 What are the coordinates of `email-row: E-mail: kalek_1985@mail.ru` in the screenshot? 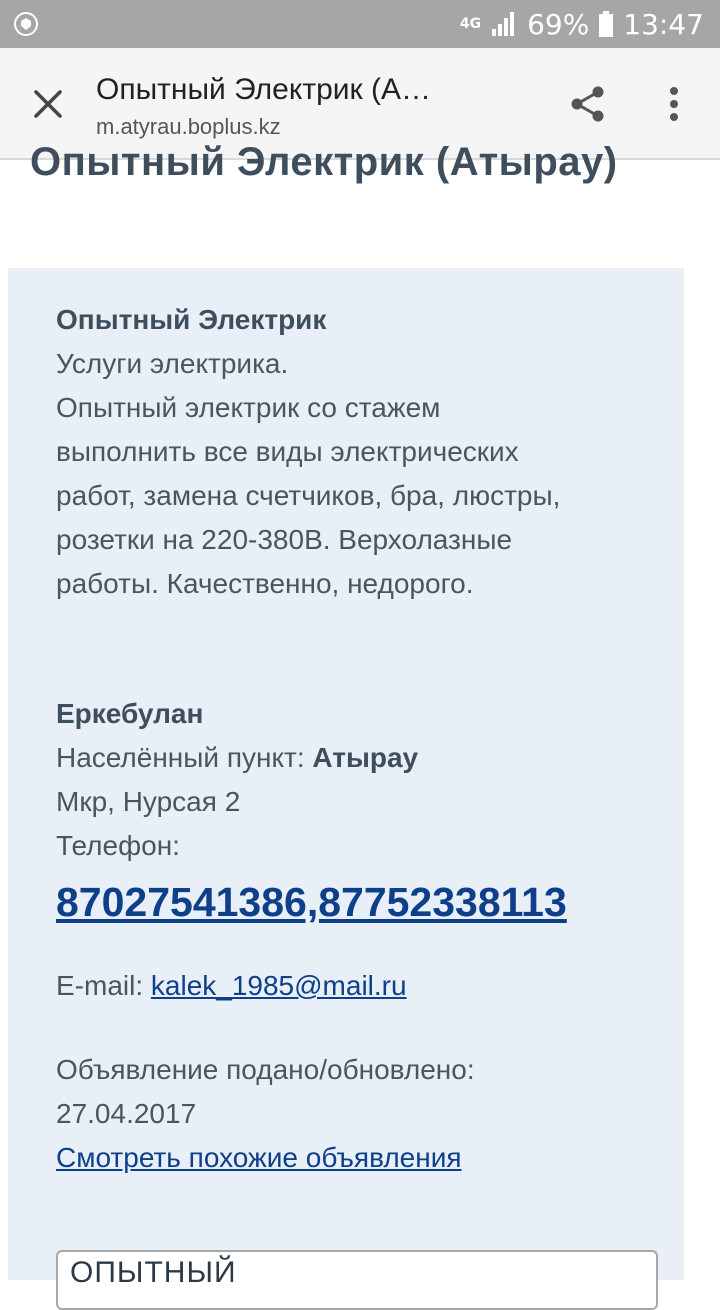 It's located at (370, 986).